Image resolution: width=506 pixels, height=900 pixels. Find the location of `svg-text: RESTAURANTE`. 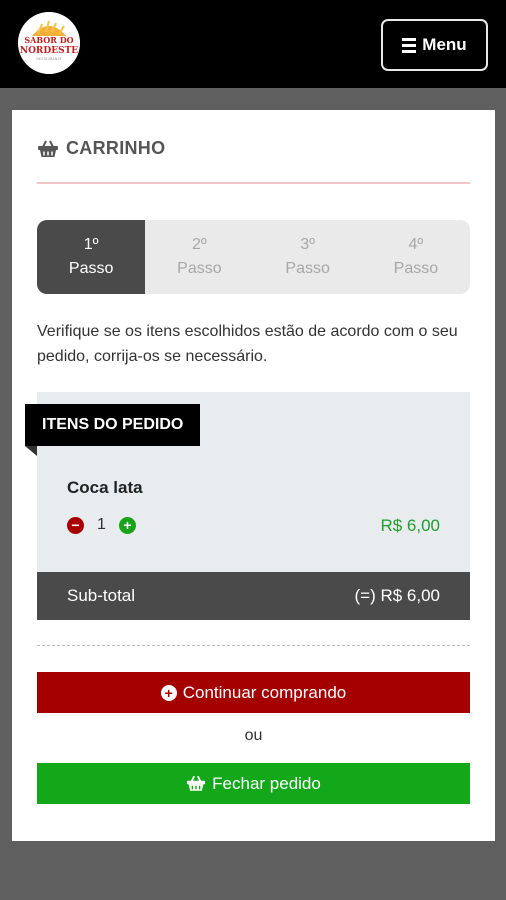

svg-text: RESTAURANTE is located at coordinates (48, 59).